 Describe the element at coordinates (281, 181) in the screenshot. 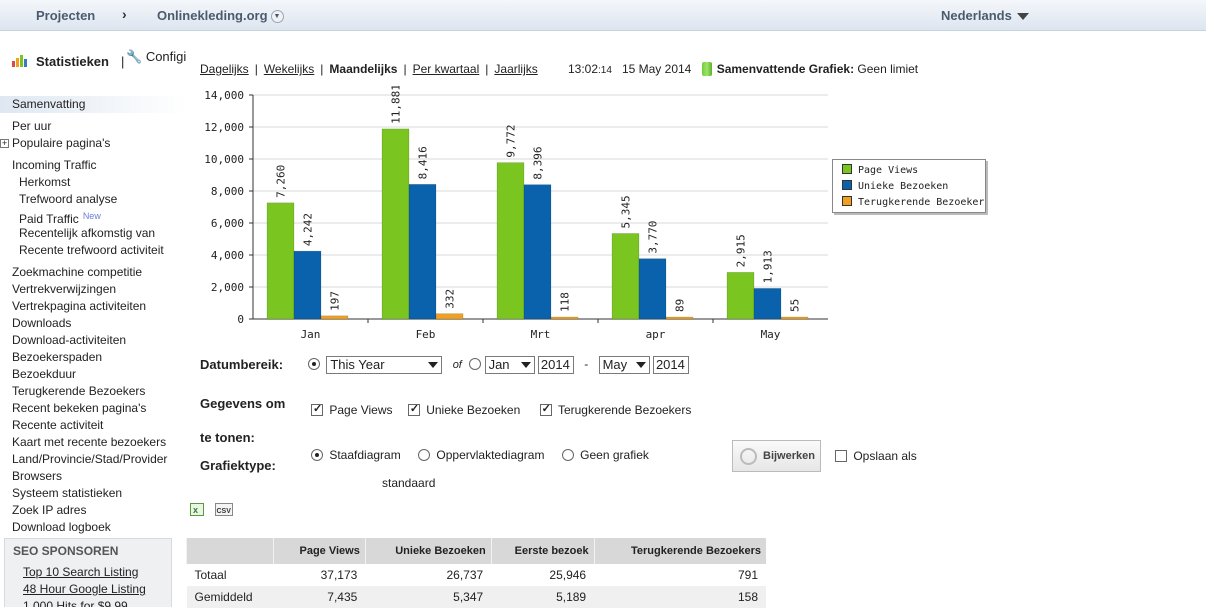

I see `data-label: 7,260` at that location.